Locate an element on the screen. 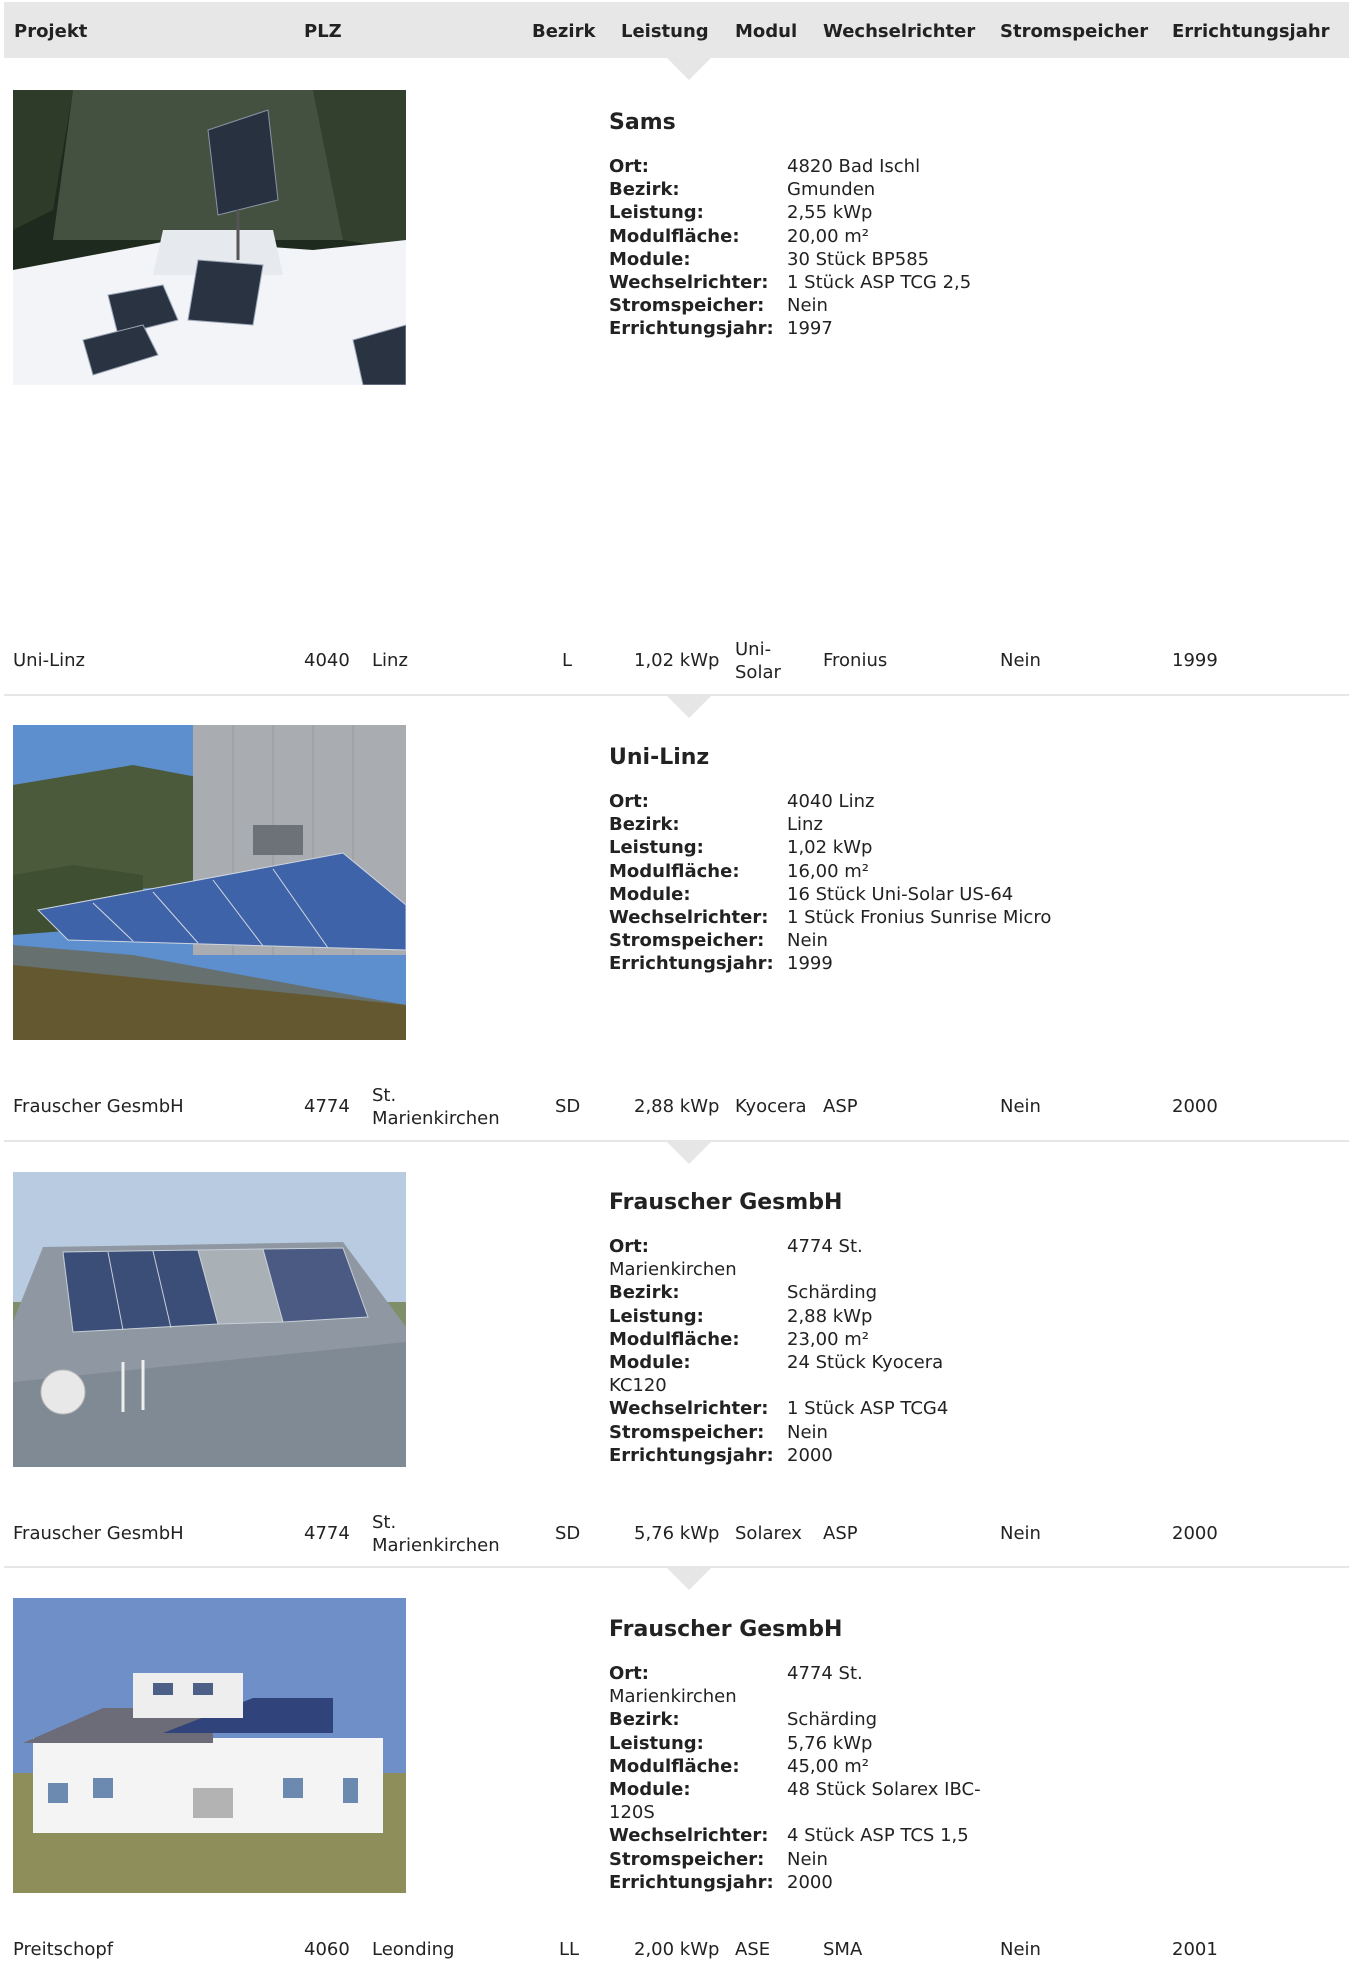  detail-errichtungsjahr: 1999 is located at coordinates (810, 964).